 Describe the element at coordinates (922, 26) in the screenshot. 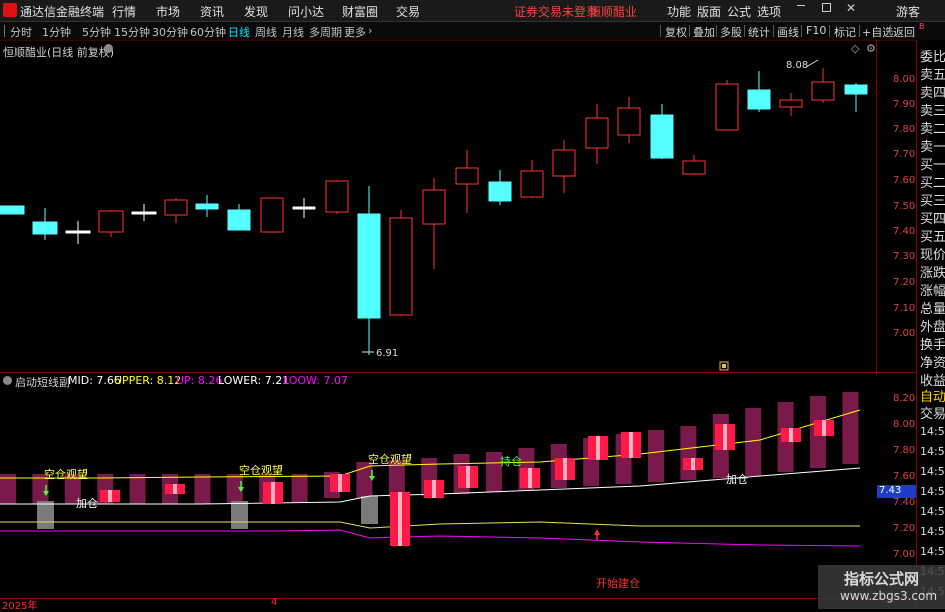

I see `panel-top-label: B` at that location.